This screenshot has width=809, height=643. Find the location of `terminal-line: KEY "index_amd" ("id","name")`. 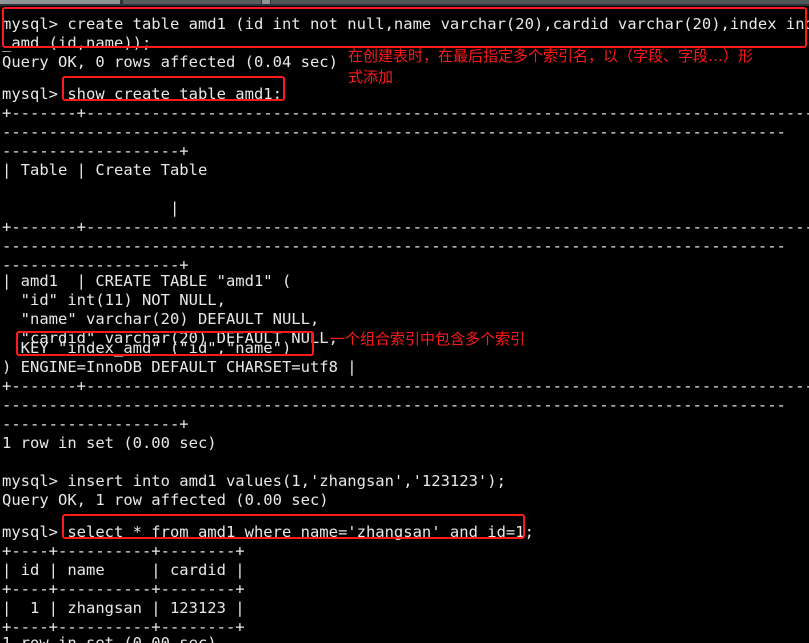

terminal-line: KEY "index_amd" ("id","name") is located at coordinates (147, 348).